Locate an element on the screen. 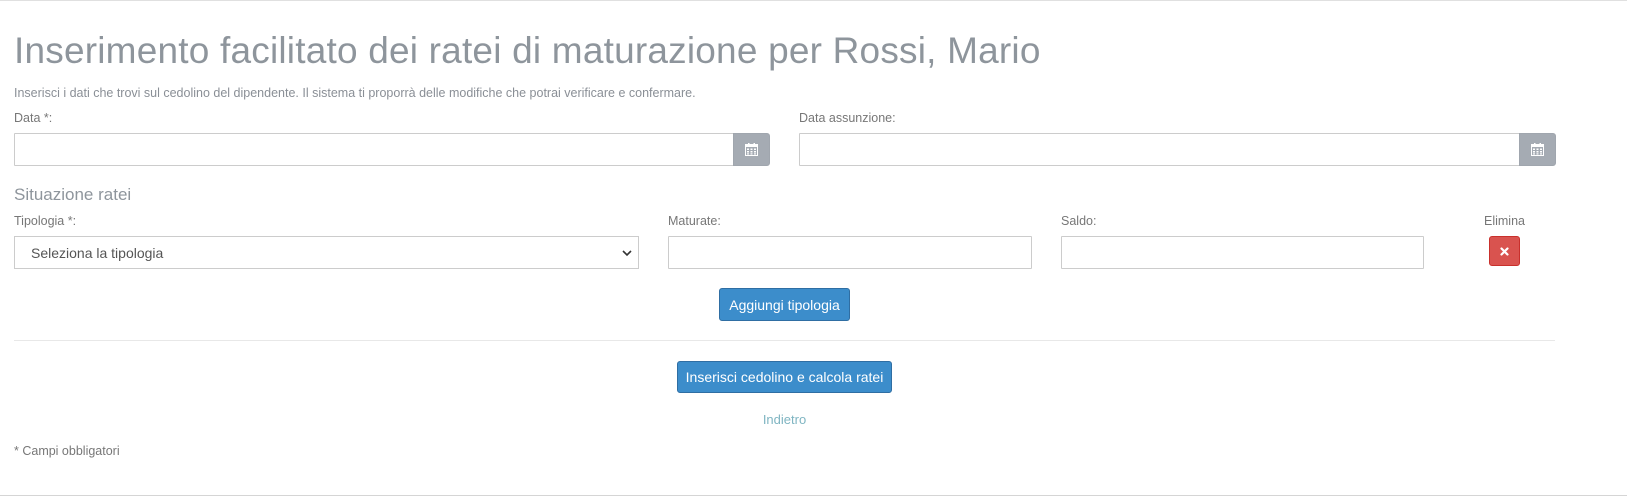 Image resolution: width=1627 pixels, height=496 pixels. data-calendar-button is located at coordinates (751, 149).